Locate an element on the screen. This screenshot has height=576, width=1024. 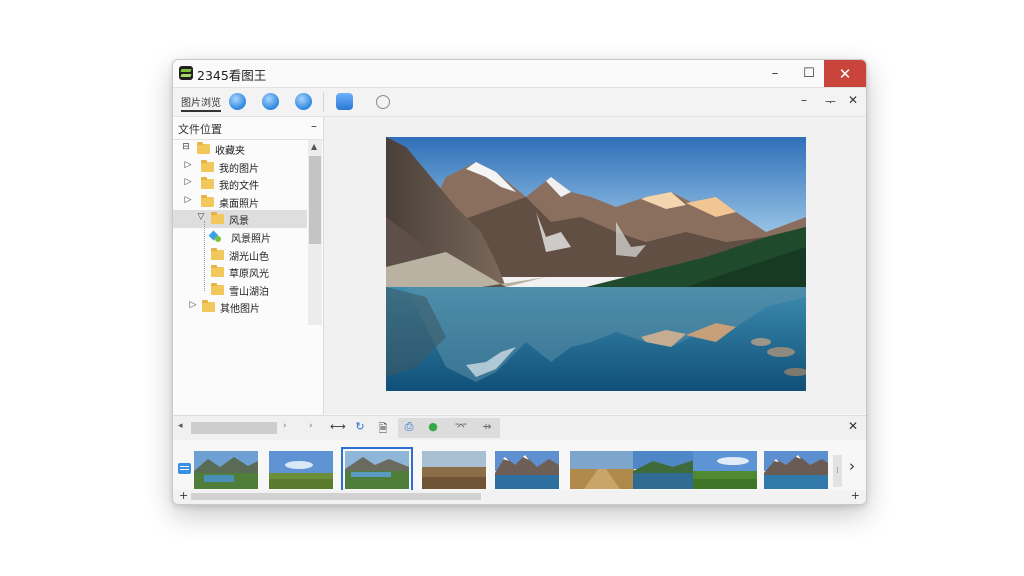
zoom-in-button: + is located at coordinates (183, 495).